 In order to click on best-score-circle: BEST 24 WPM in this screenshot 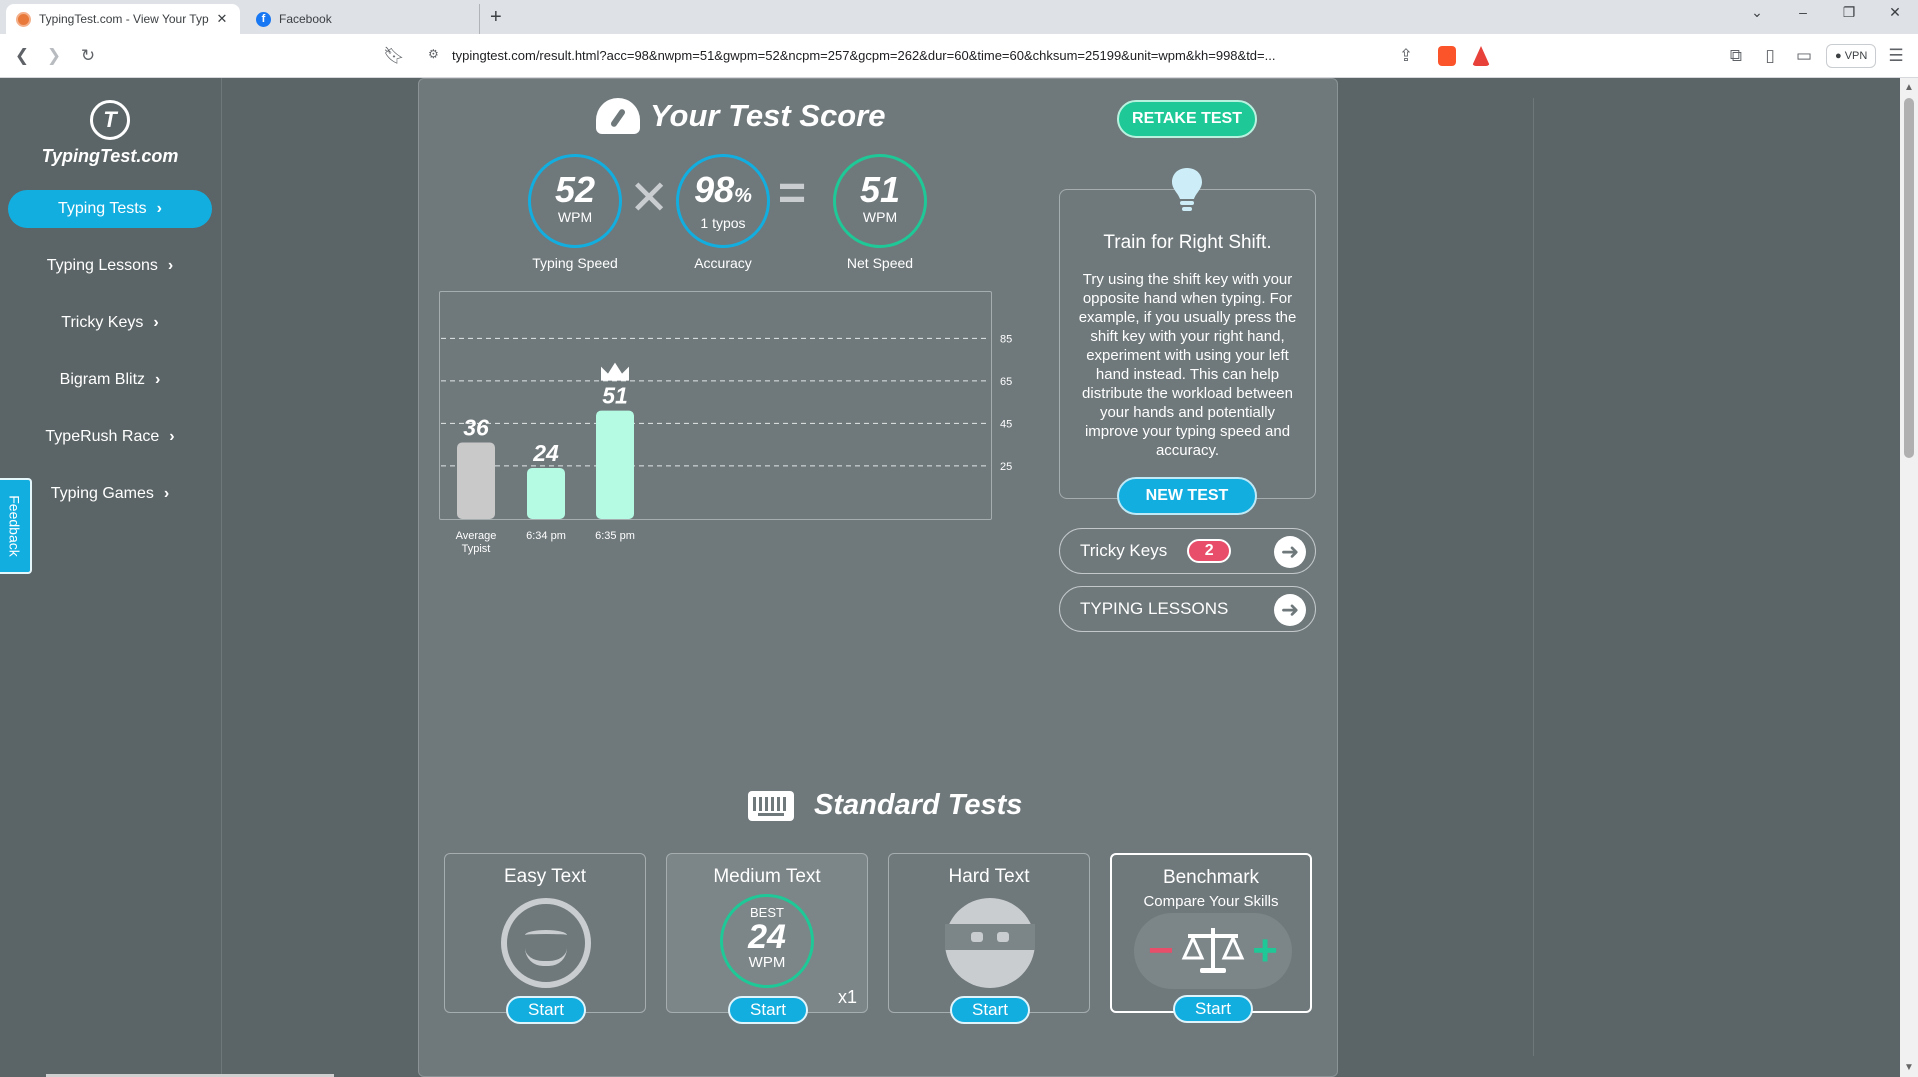, I will do `click(767, 941)`.